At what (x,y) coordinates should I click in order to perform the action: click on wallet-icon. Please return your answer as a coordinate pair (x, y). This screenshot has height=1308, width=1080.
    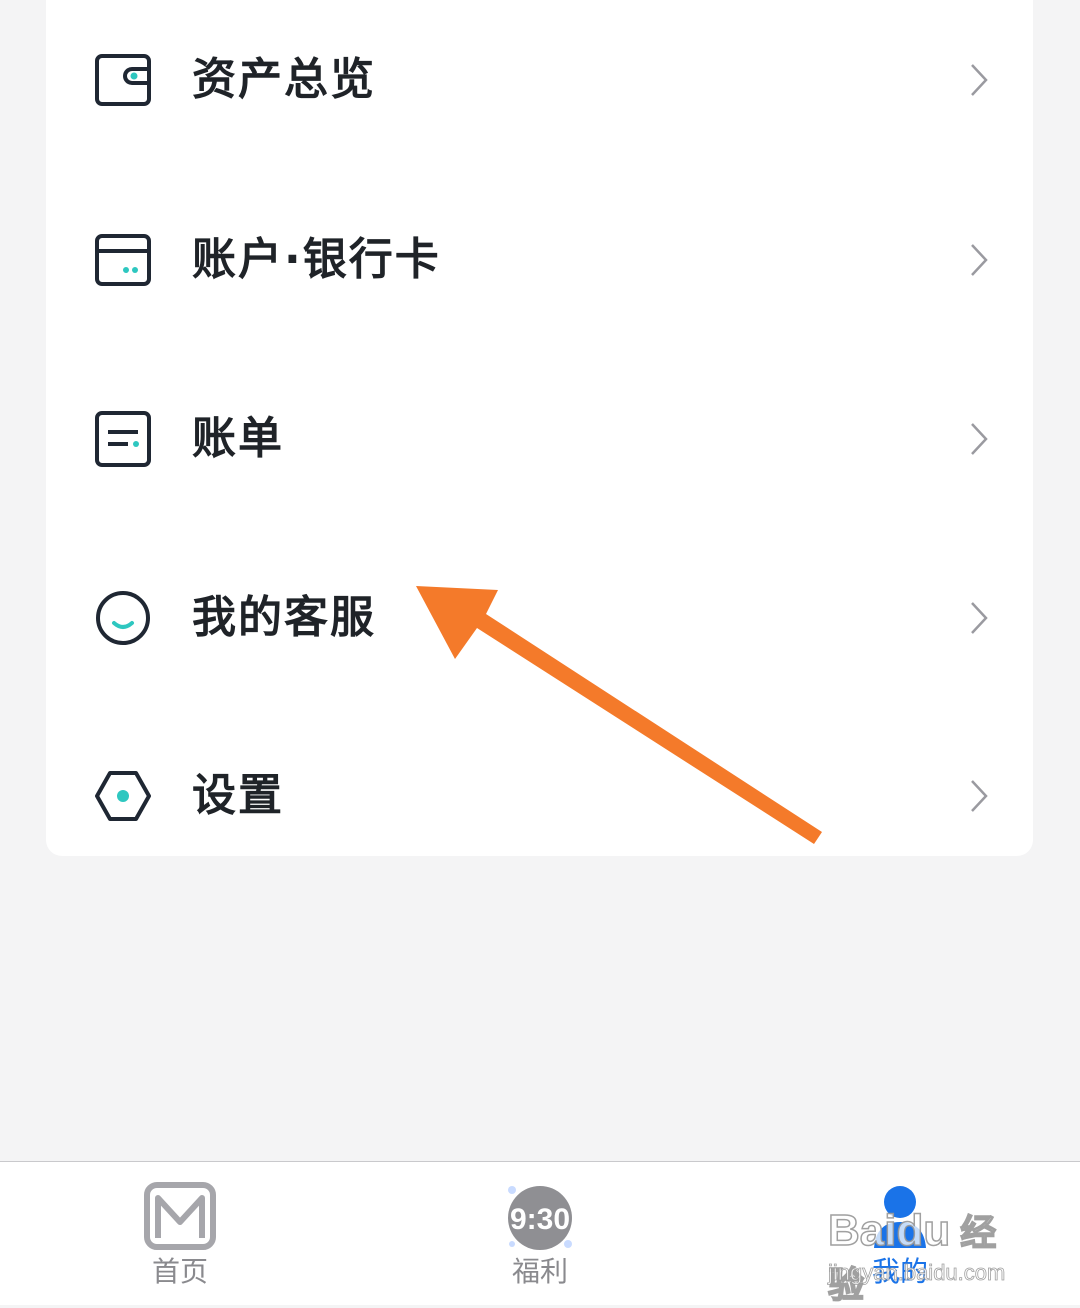
    Looking at the image, I should click on (123, 80).